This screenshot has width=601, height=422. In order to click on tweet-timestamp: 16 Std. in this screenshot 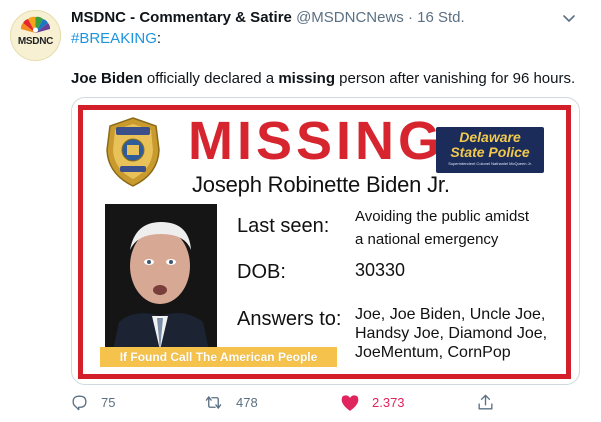, I will do `click(441, 17)`.